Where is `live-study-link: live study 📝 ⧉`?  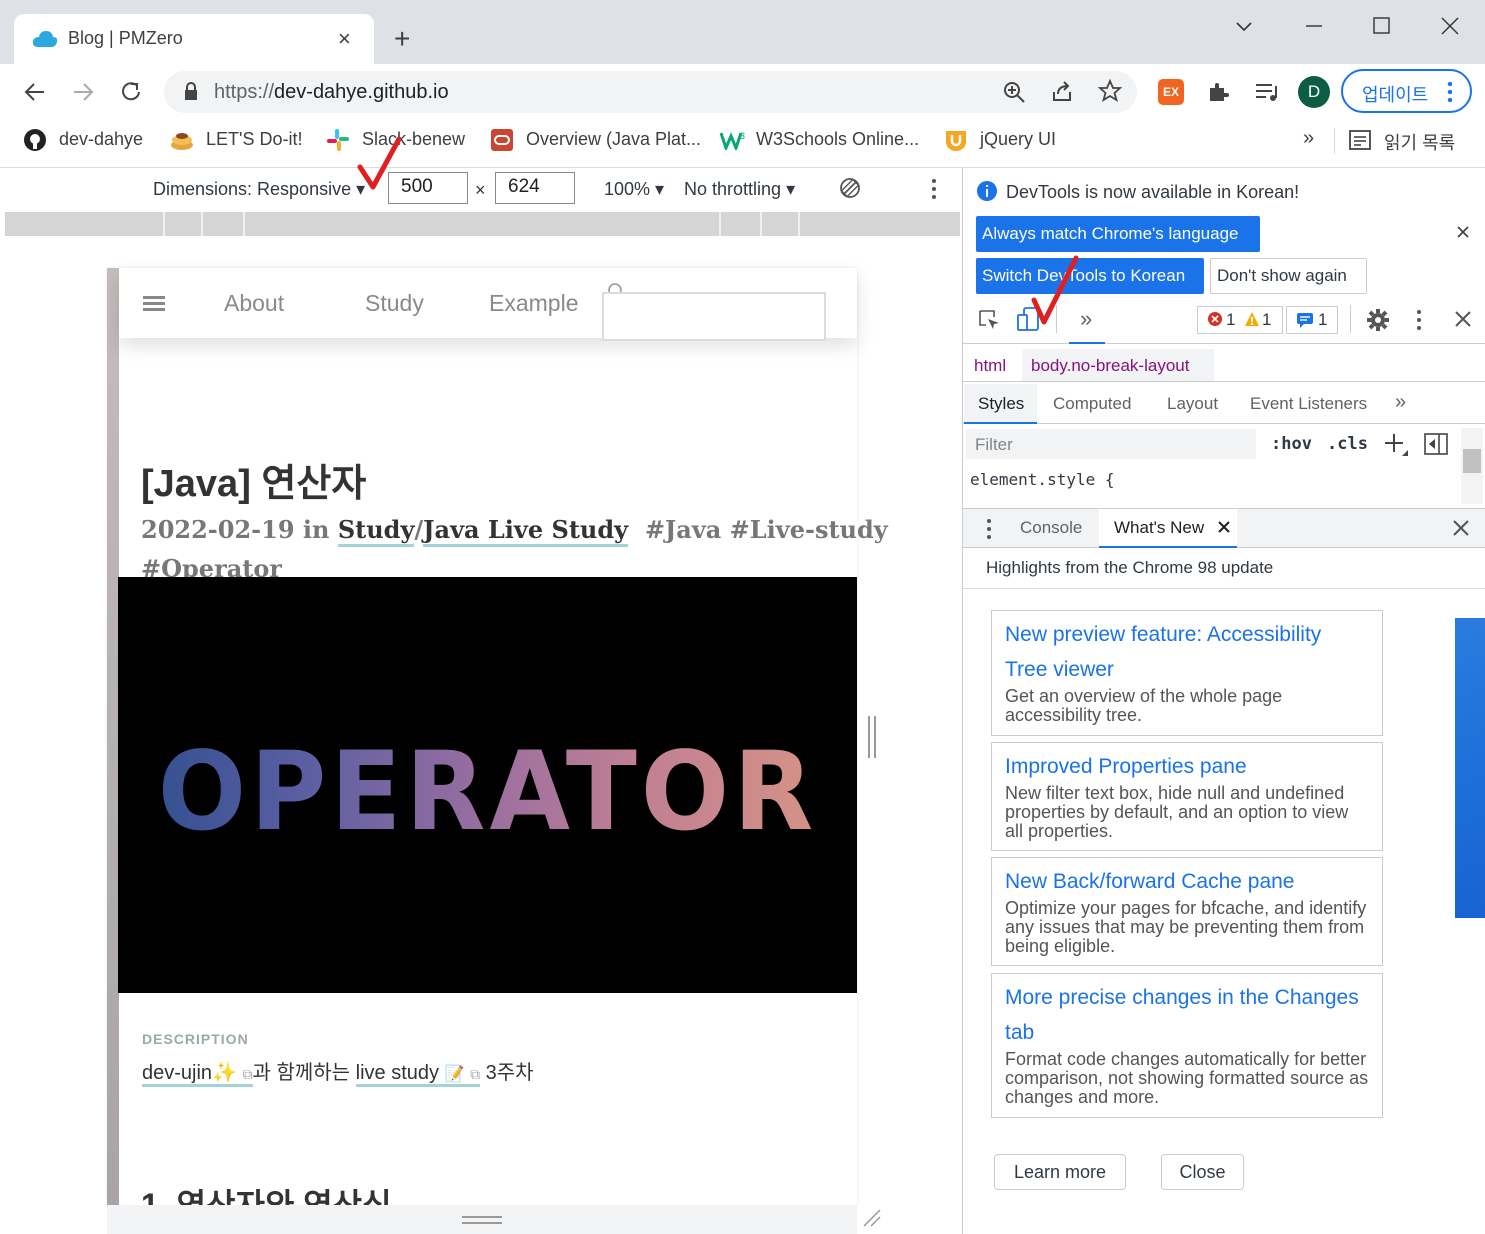
live-study-link: live study 📝 ⧉ is located at coordinates (418, 1074).